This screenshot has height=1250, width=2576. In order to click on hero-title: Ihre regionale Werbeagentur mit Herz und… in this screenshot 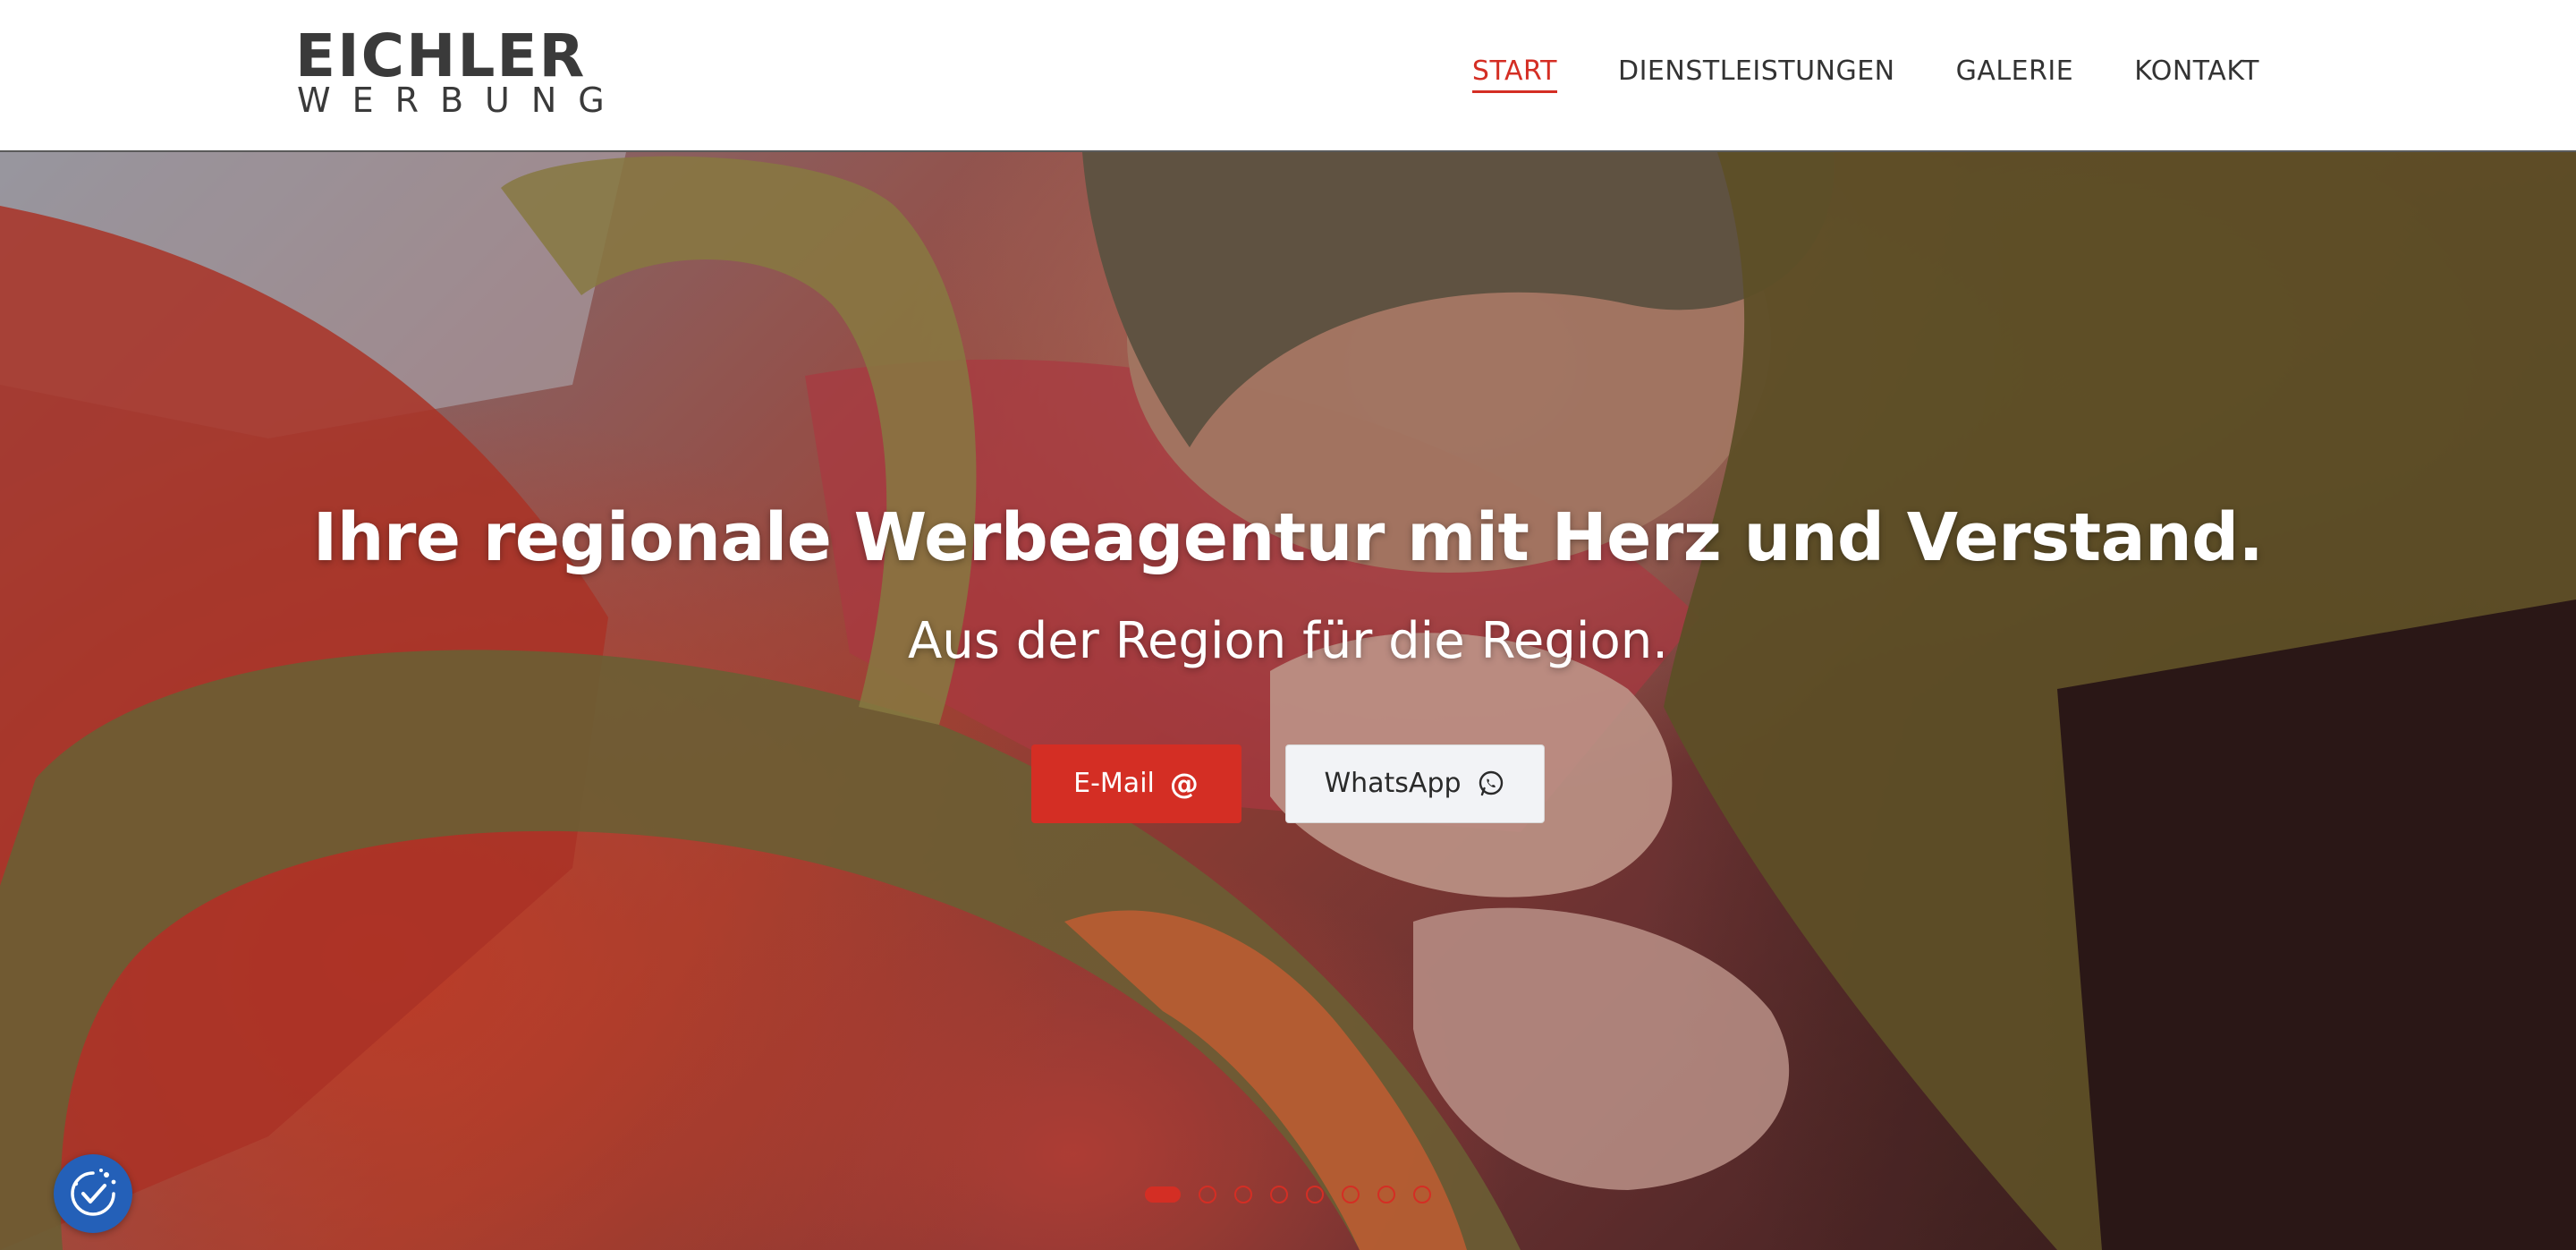, I will do `click(1288, 537)`.